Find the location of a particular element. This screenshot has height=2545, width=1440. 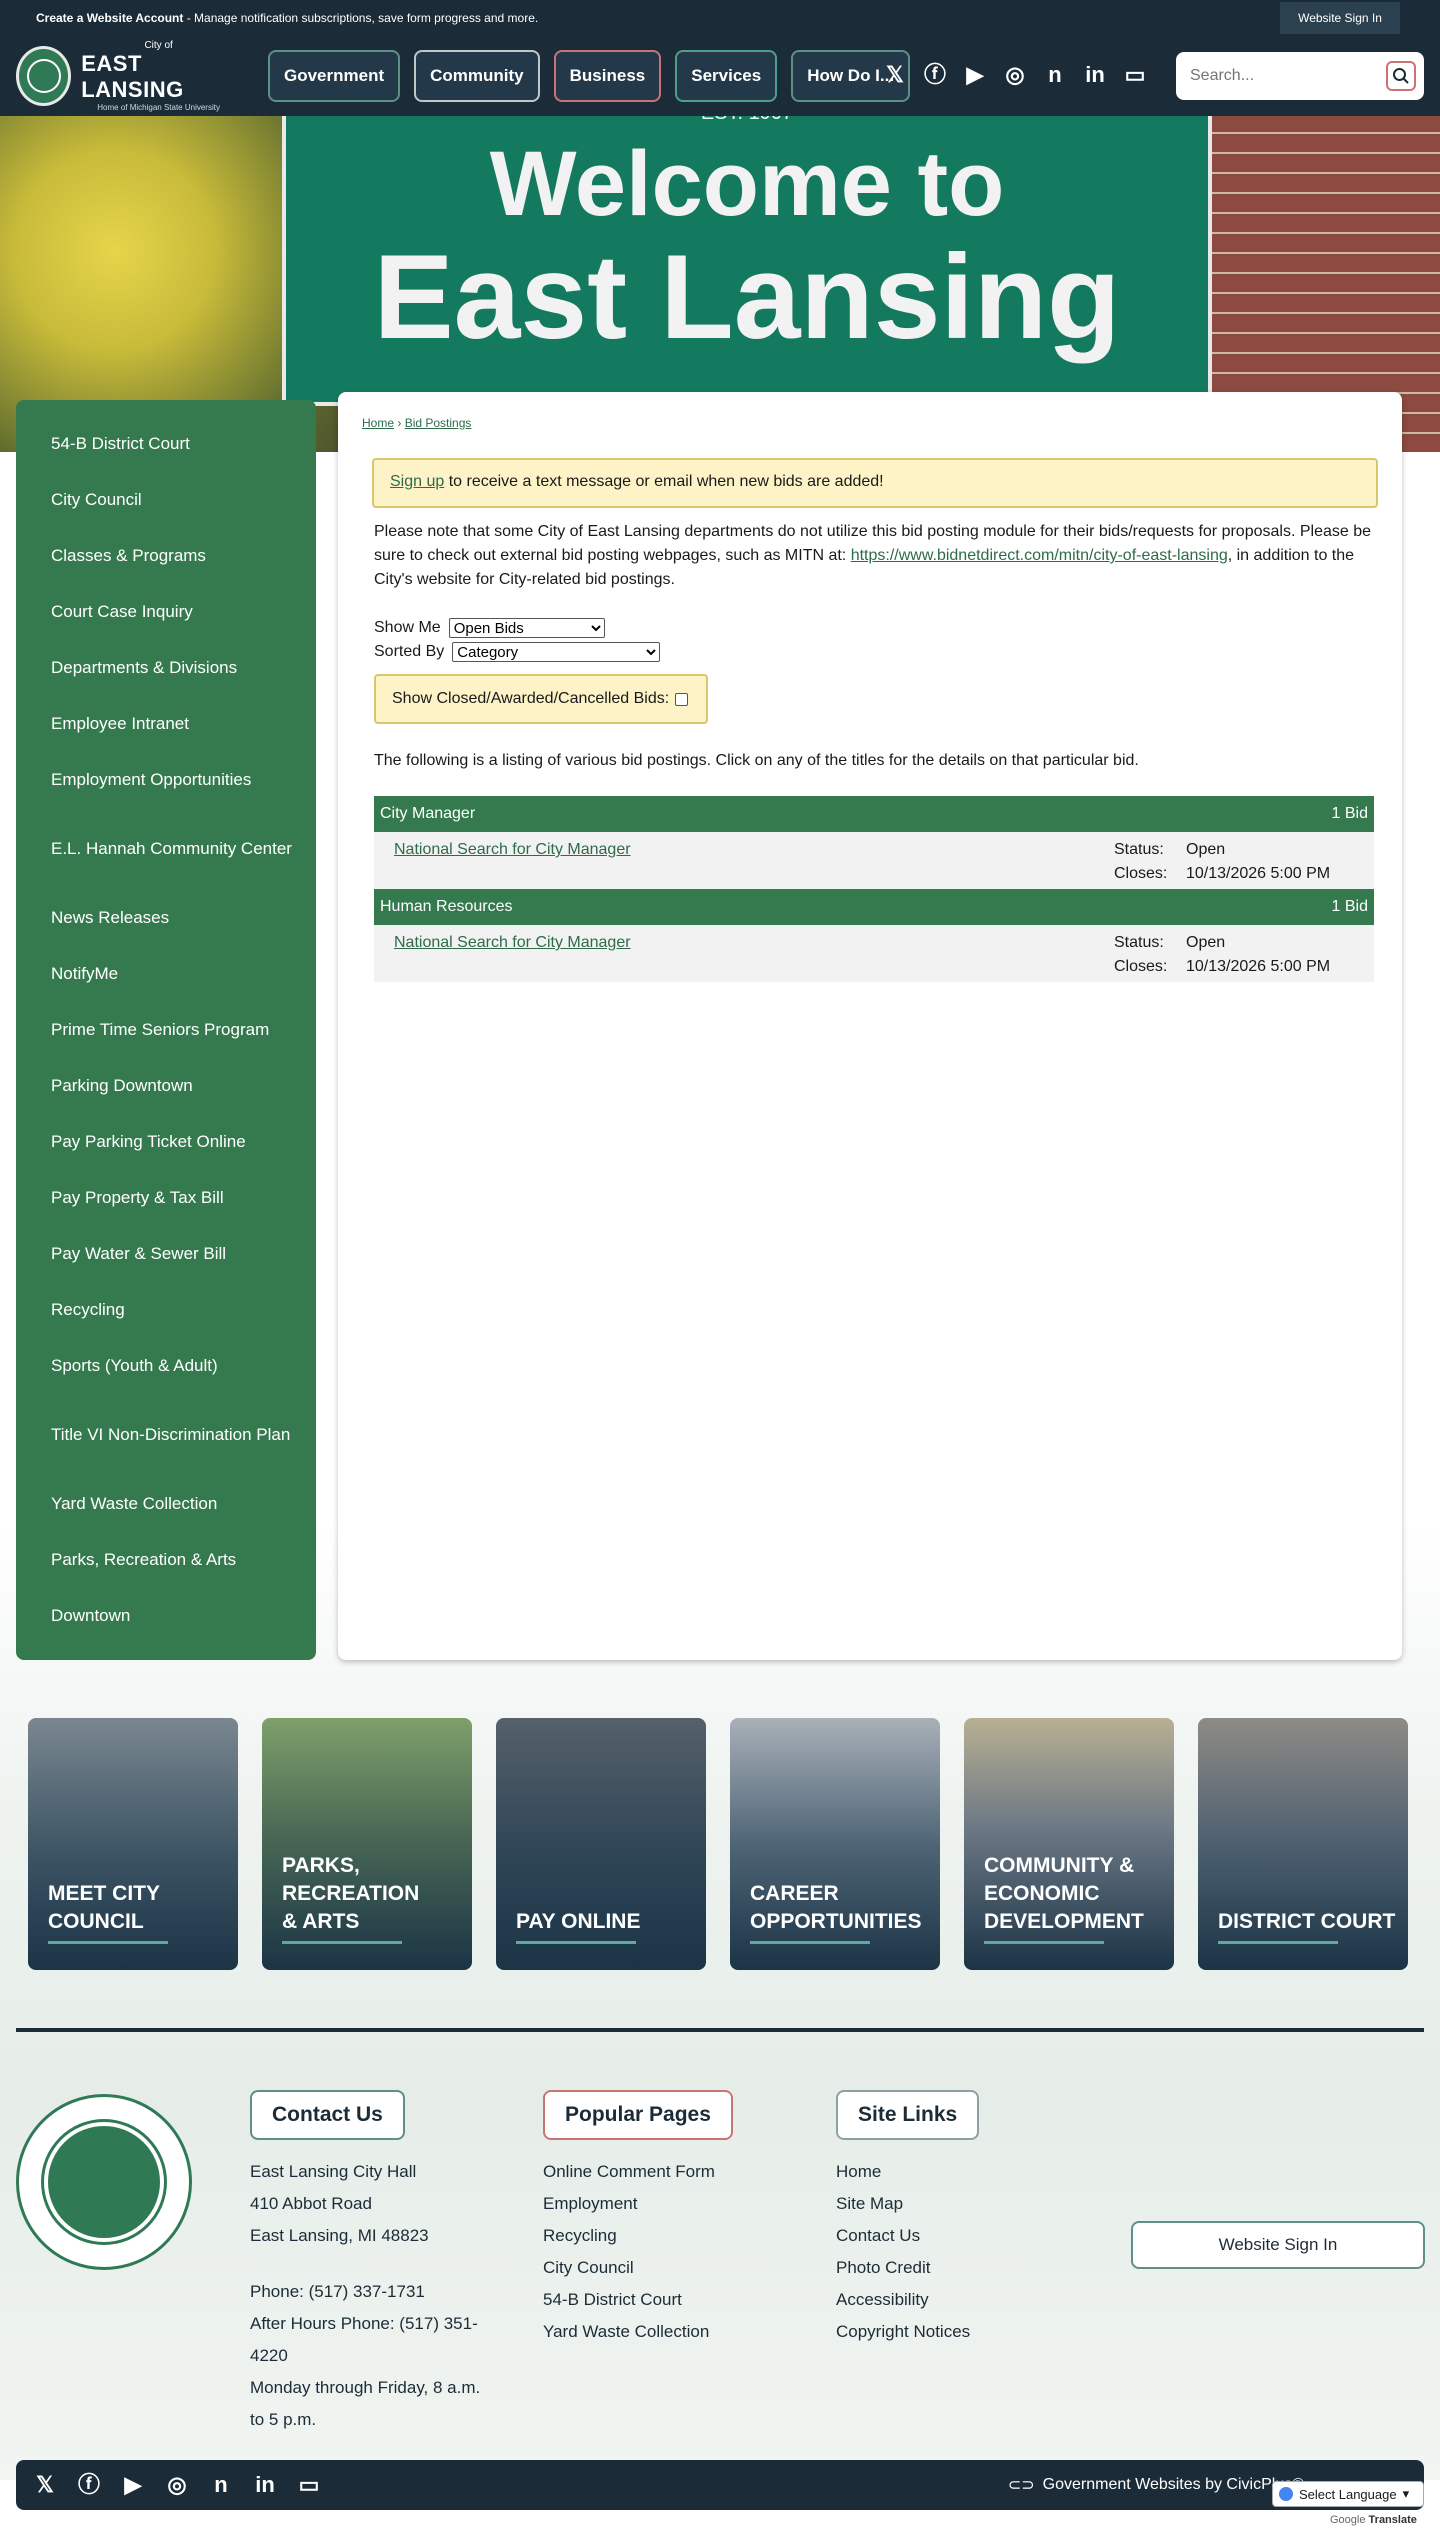

status-value: Open is located at coordinates (1206, 849).